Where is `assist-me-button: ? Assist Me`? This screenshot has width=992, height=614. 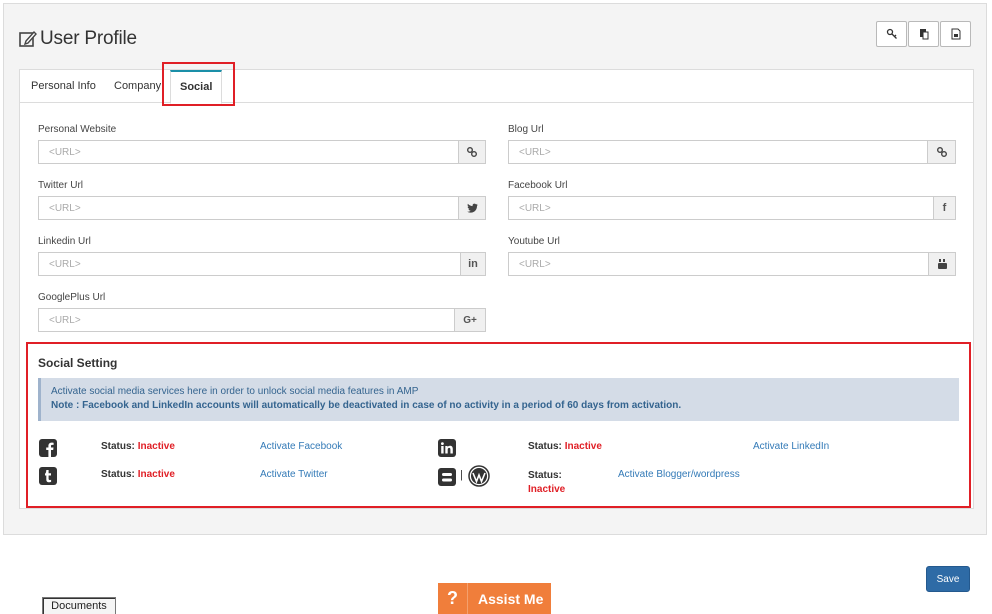
assist-me-button: ? Assist Me is located at coordinates (494, 598).